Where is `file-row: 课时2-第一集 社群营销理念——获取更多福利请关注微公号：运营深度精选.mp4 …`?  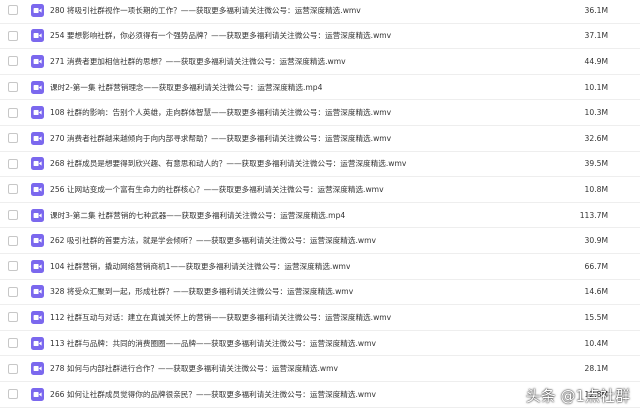 file-row: 课时2-第一集 社群营销理念——获取更多福利请关注微公号：运营深度精选.mp4 … is located at coordinates (320, 88).